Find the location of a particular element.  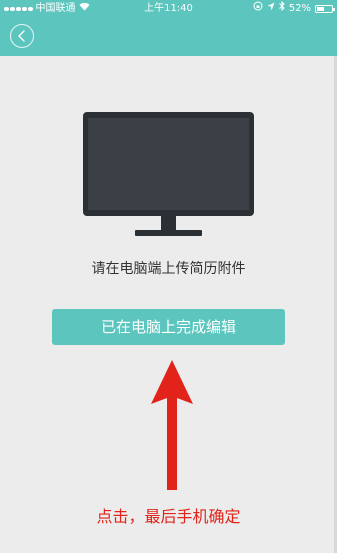

location-icon is located at coordinates (271, 9).